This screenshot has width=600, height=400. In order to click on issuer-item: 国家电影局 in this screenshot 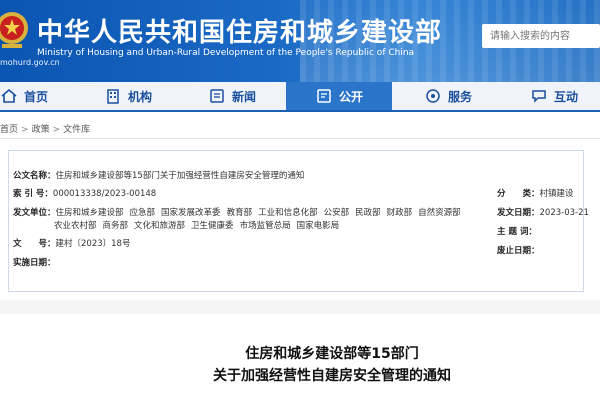, I will do `click(318, 226)`.